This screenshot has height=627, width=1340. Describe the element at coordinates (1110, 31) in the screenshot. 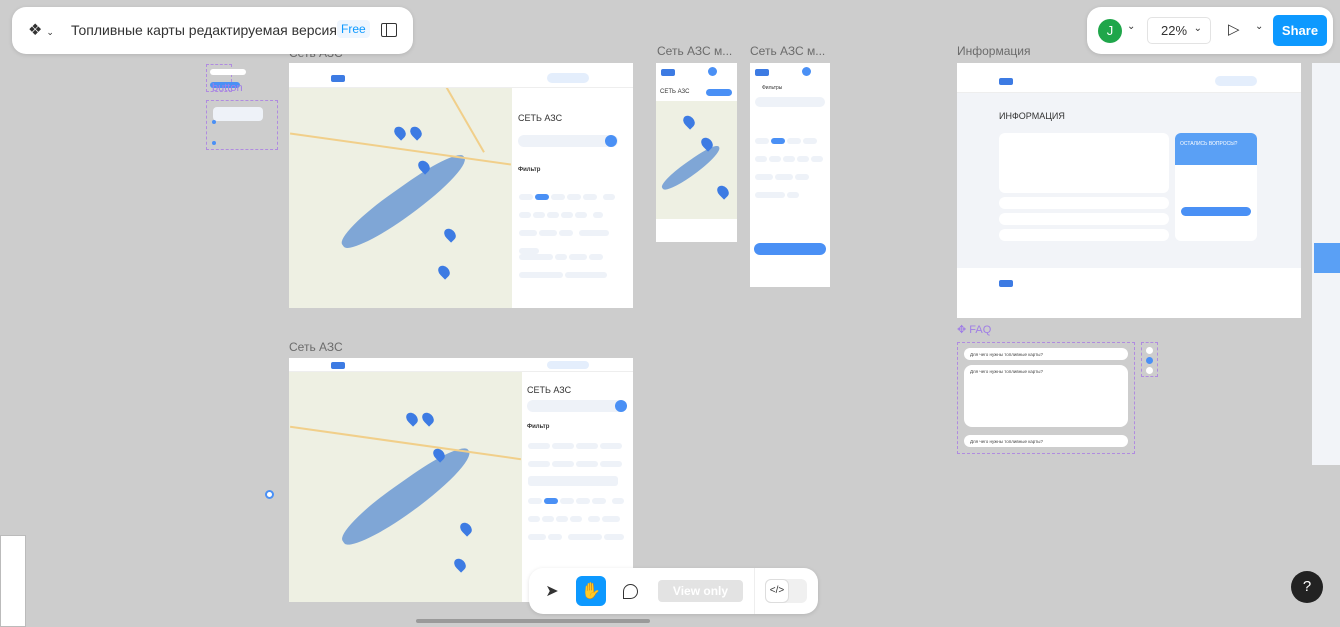

I see `user-avatar: J` at that location.